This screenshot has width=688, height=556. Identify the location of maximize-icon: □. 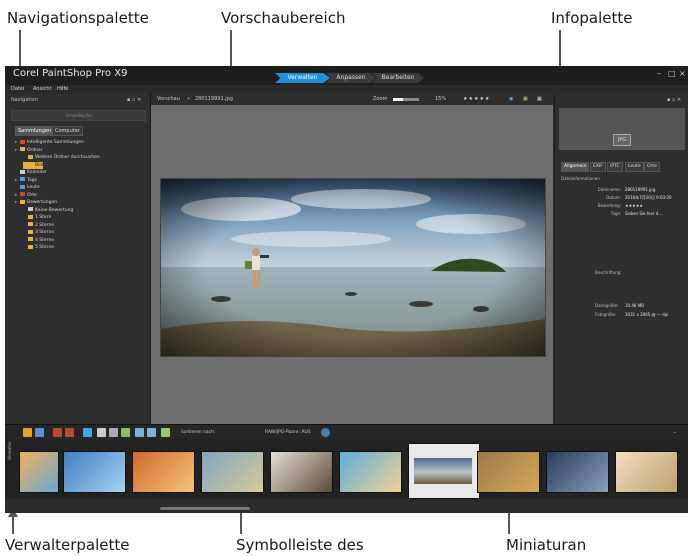
(672, 73).